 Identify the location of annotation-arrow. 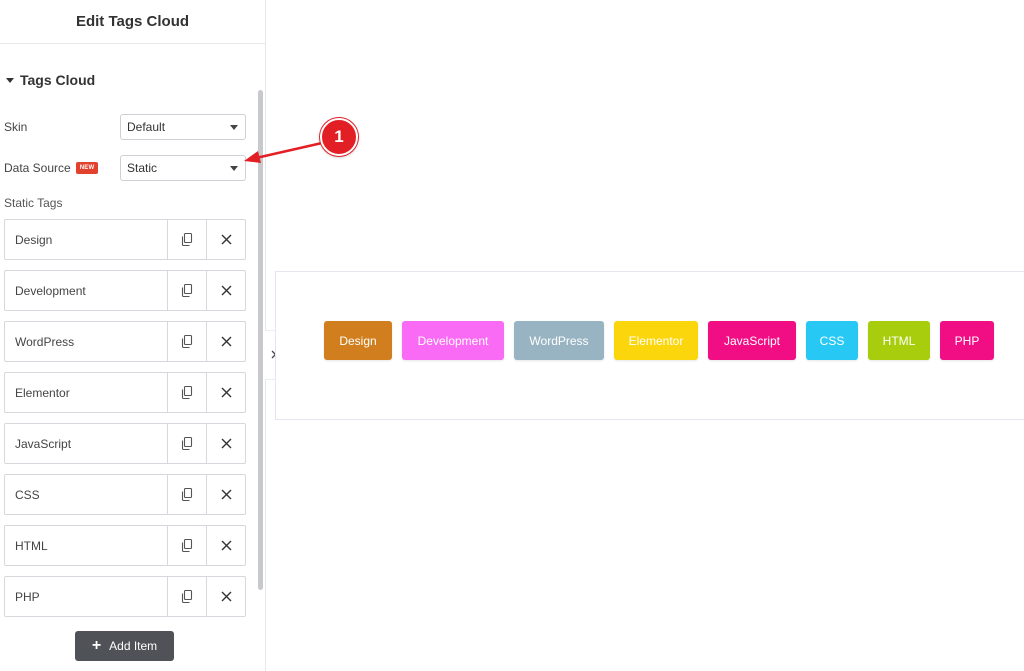
(283, 152).